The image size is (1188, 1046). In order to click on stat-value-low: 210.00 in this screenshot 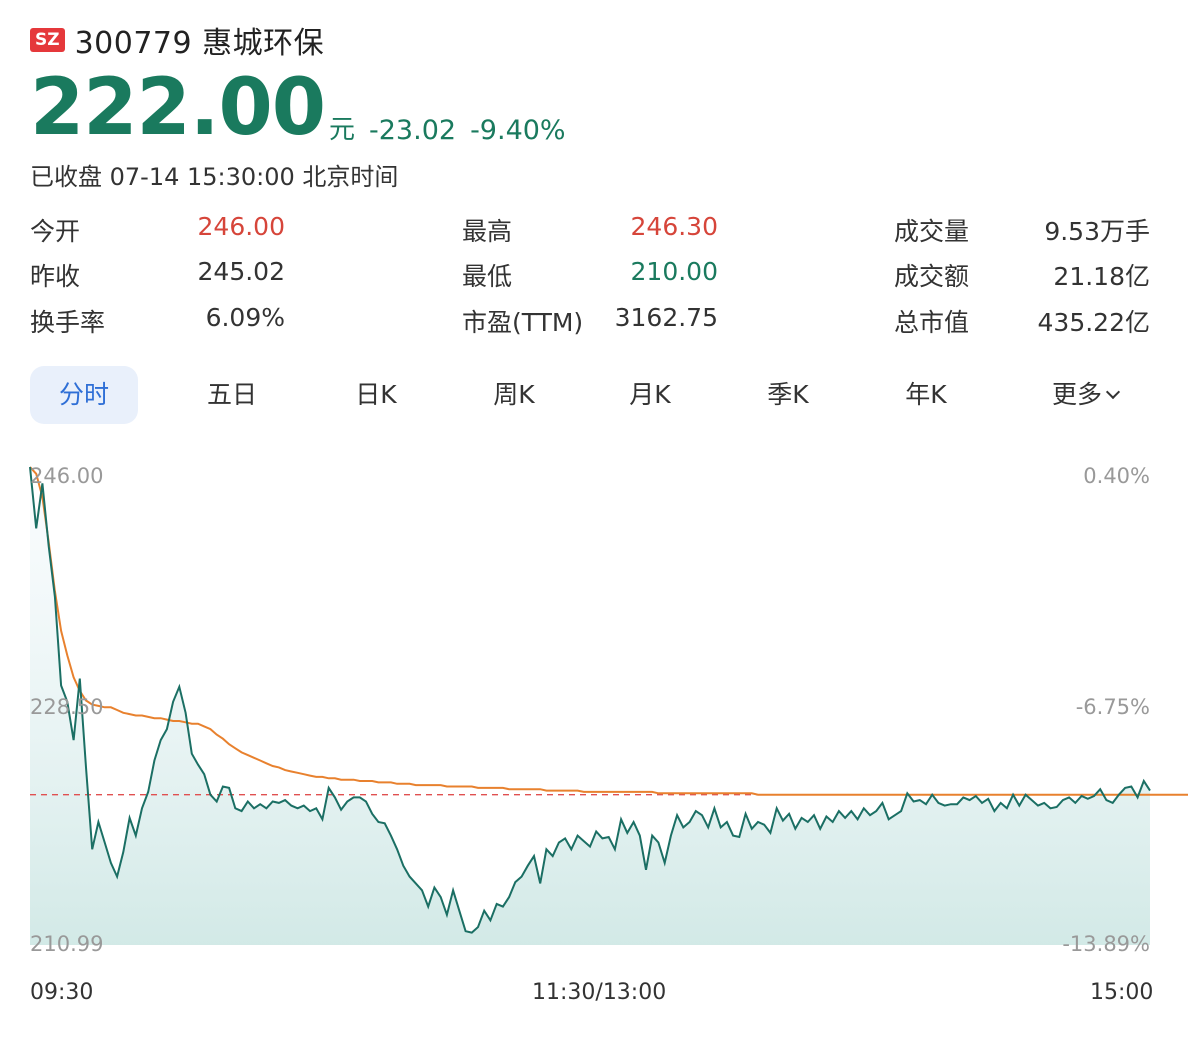, I will do `click(674, 271)`.